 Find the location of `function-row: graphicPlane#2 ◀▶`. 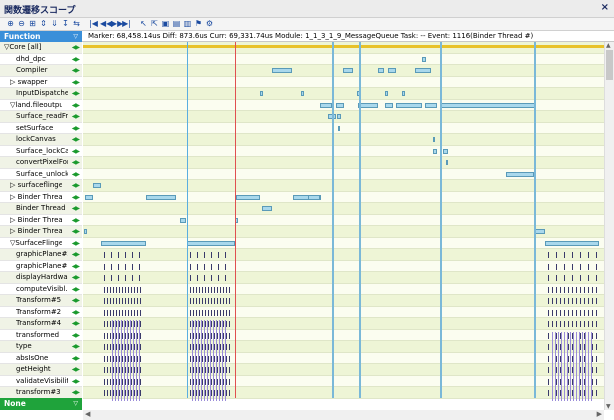

function-row: graphicPlane#2 ◀▶ is located at coordinates (41, 255).